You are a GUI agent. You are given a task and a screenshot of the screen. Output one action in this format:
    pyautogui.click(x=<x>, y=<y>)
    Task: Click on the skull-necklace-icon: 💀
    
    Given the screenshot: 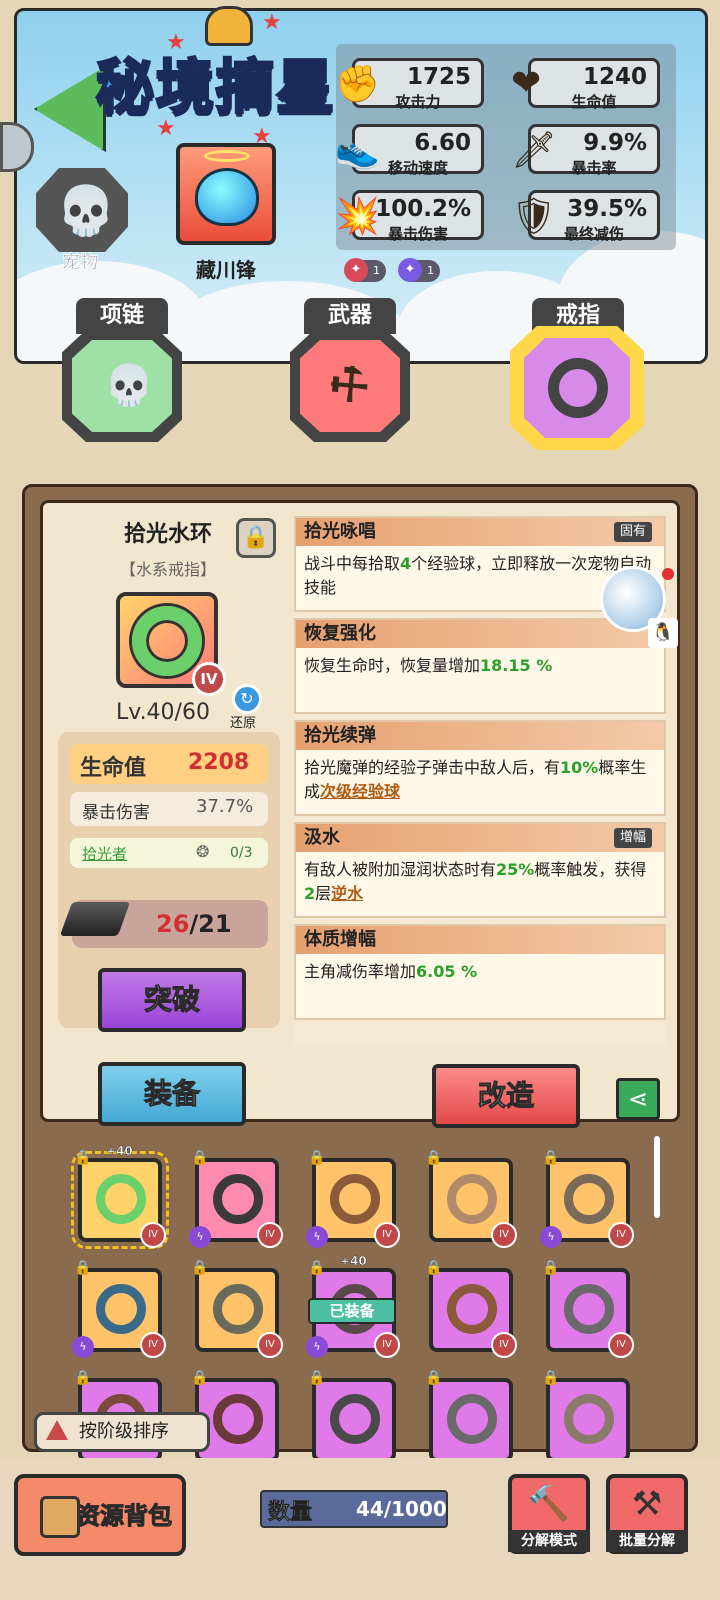 What is the action you would take?
    pyautogui.click(x=129, y=386)
    